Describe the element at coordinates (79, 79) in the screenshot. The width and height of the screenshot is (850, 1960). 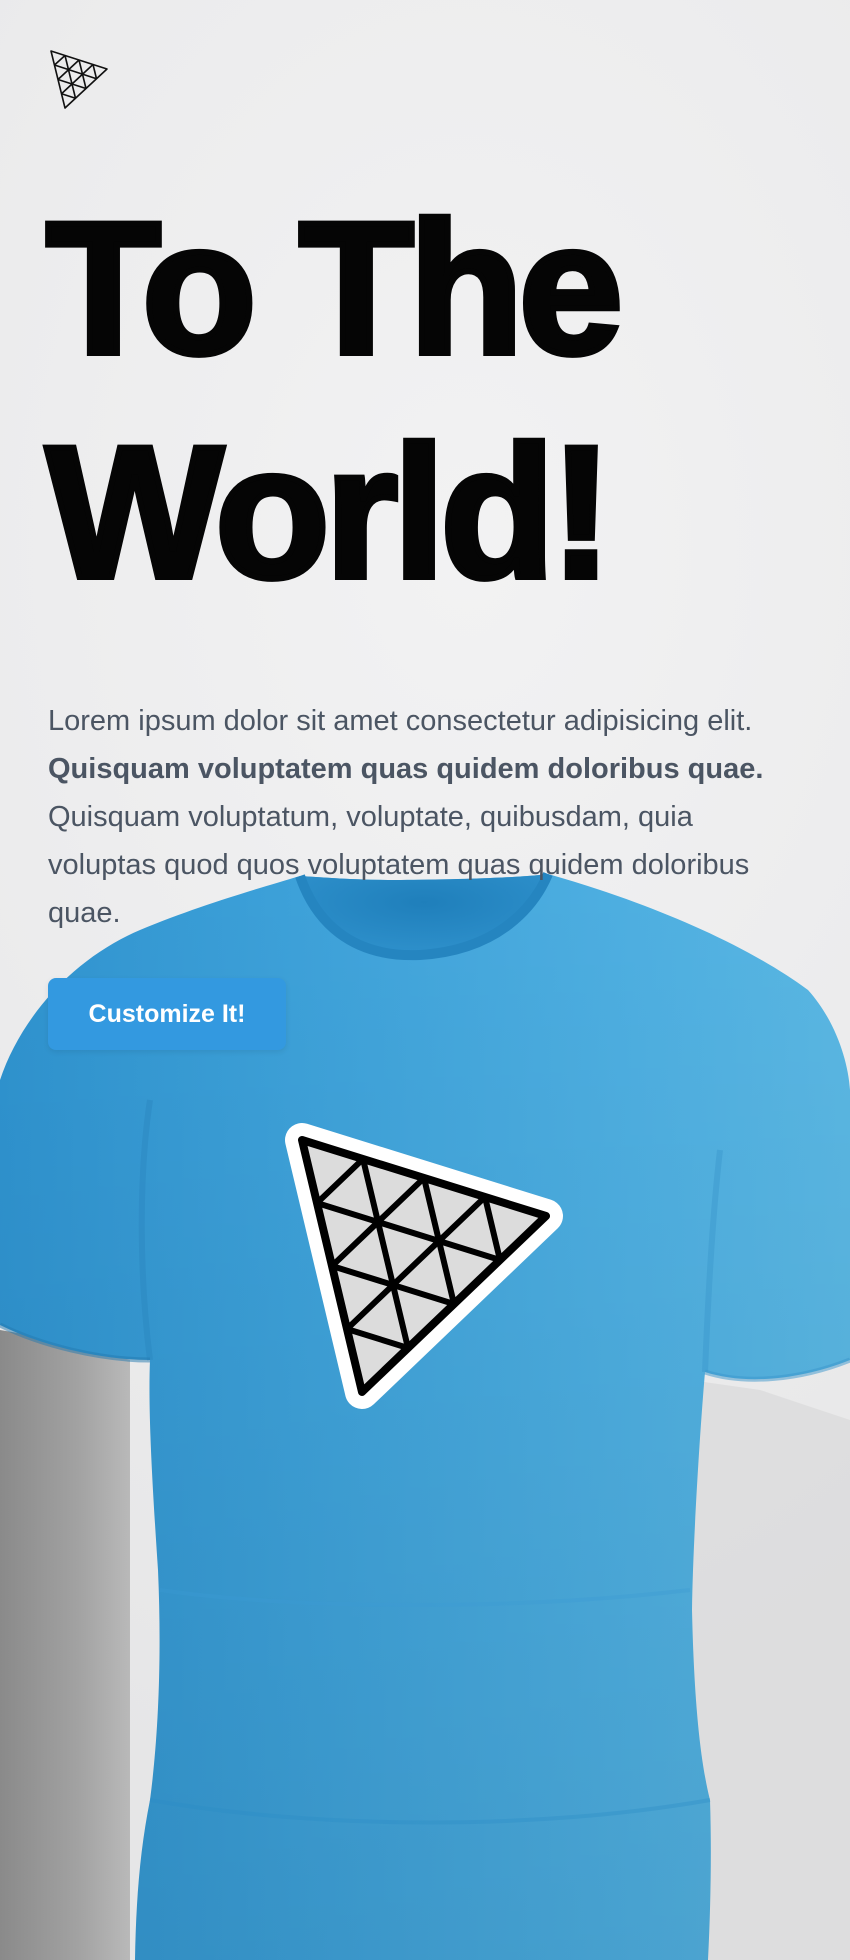
I see `triangle-grid-logo-icon` at that location.